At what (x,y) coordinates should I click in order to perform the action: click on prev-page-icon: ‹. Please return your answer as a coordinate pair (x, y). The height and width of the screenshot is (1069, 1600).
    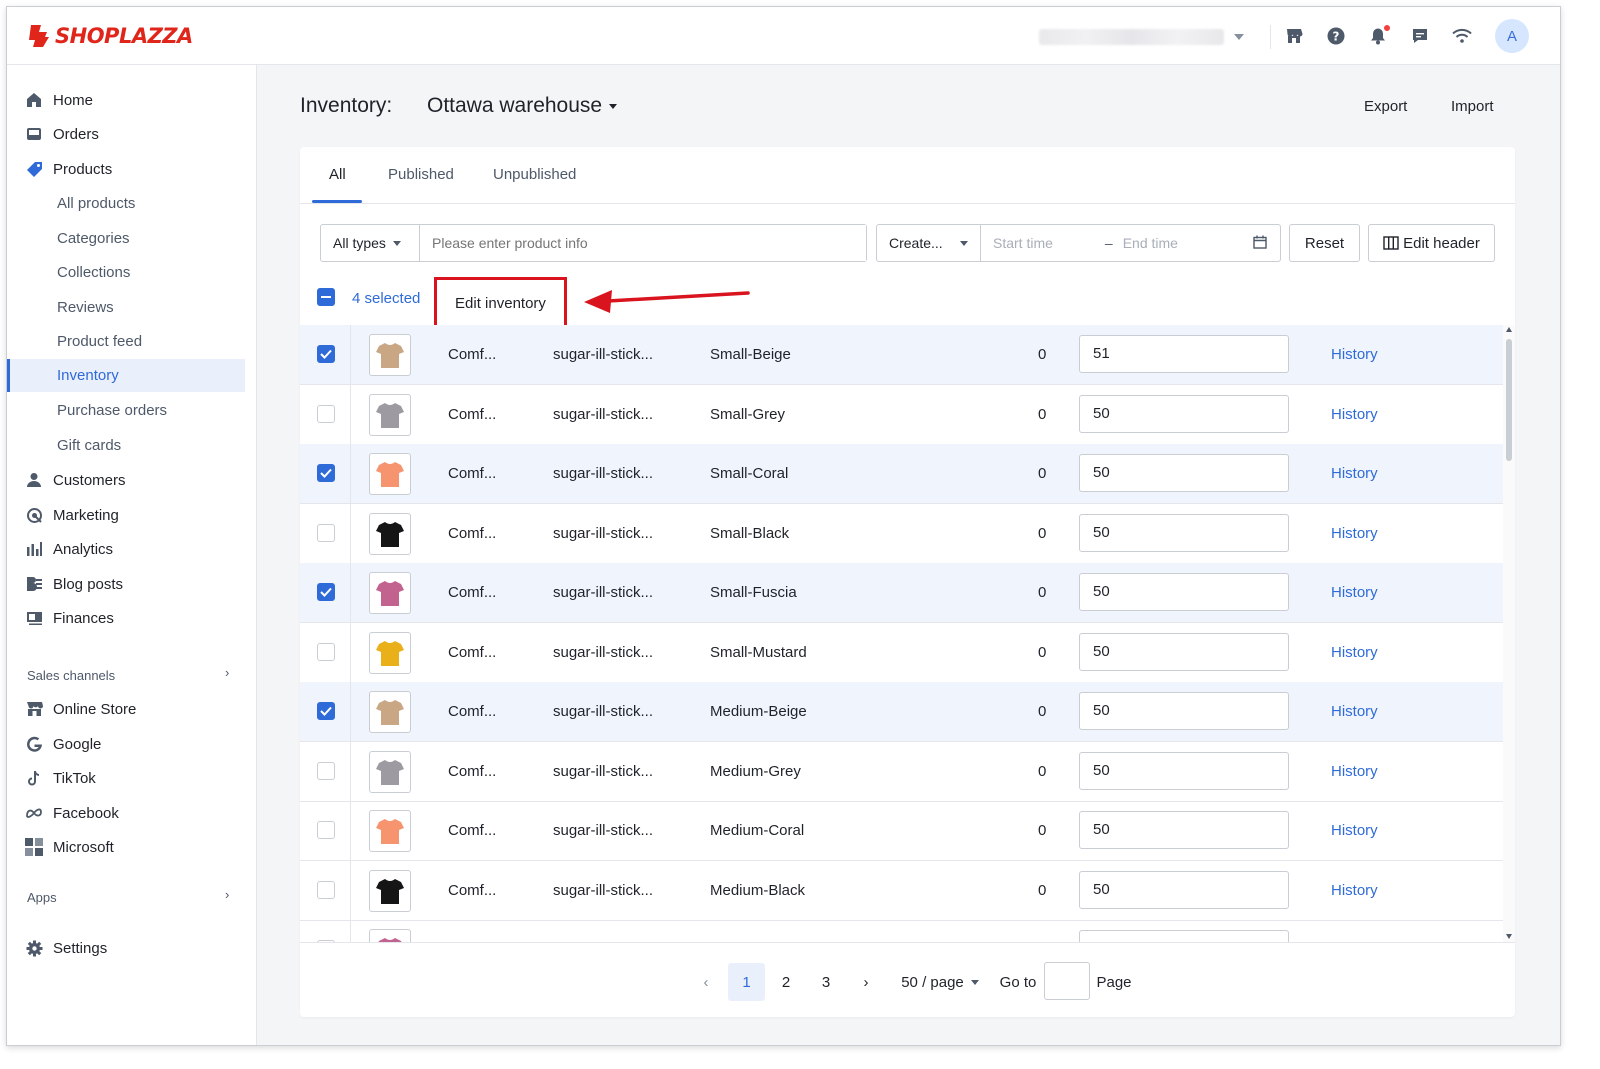
    Looking at the image, I should click on (706, 982).